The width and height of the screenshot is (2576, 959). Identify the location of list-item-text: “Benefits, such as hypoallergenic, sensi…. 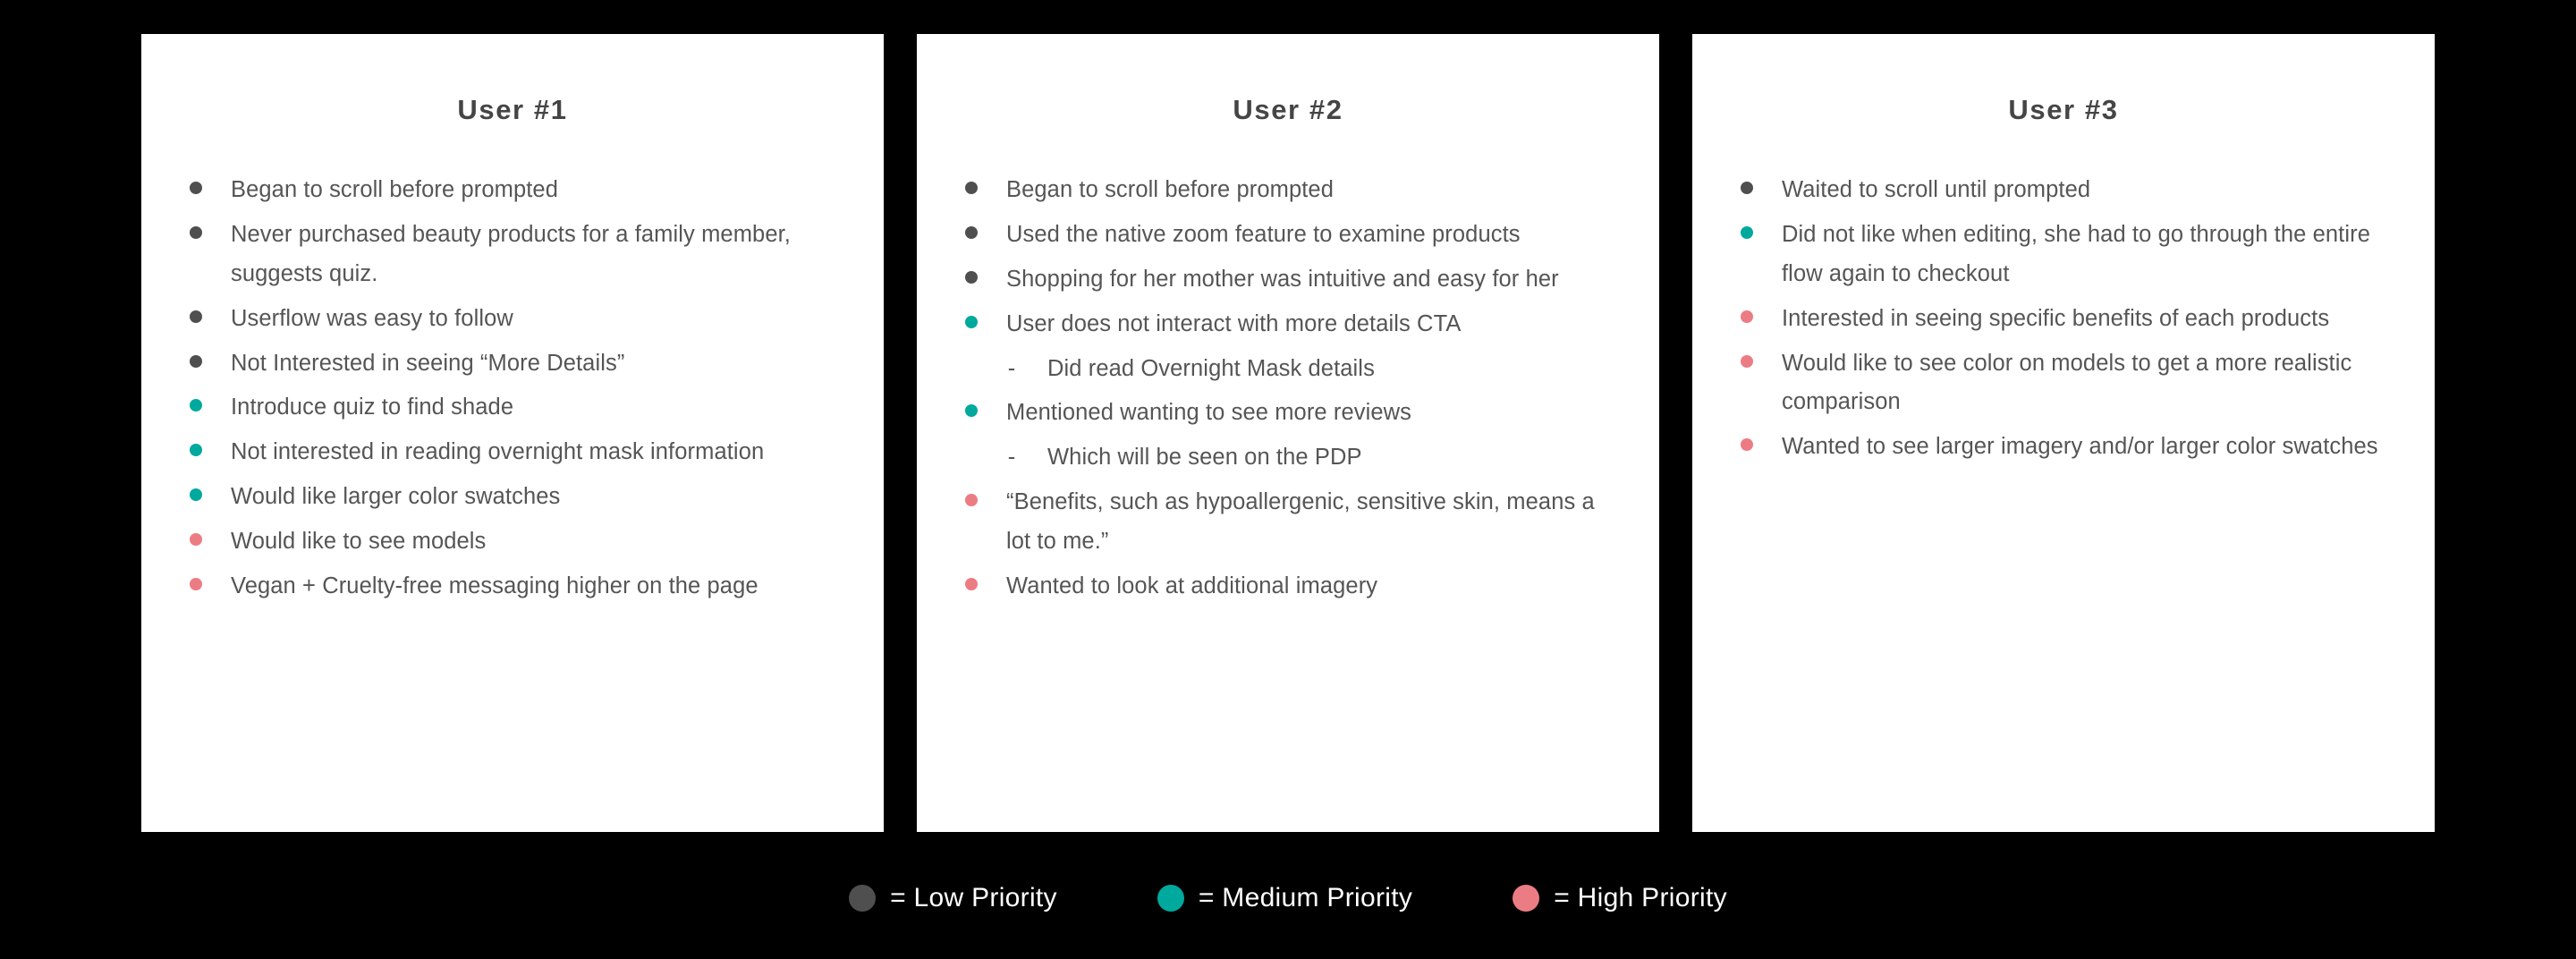
(1300, 522).